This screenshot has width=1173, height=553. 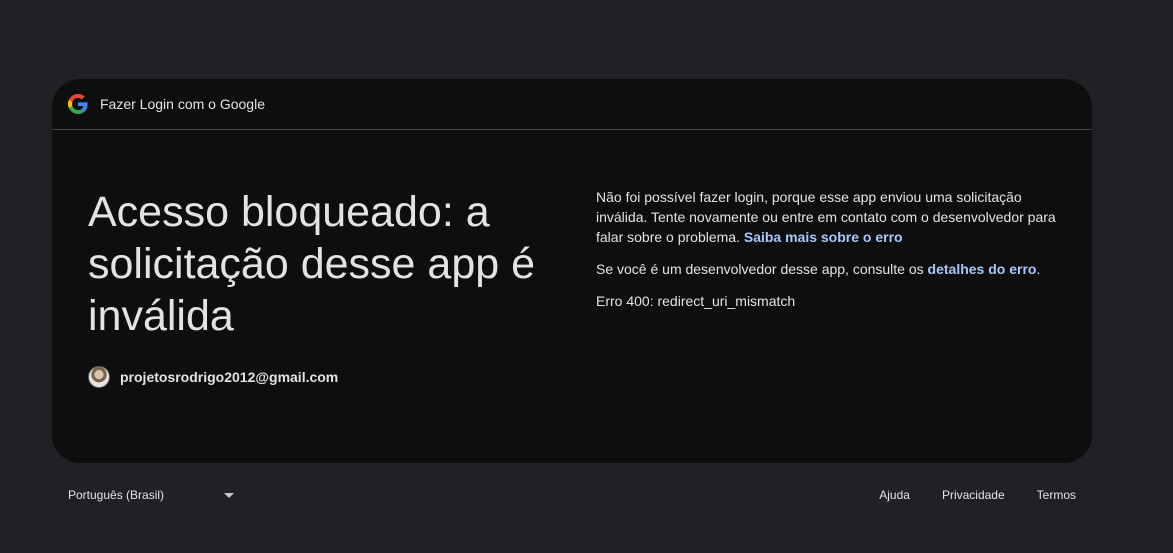 I want to click on account-email: projetosrodrigo2012@gmail.com, so click(x=229, y=377).